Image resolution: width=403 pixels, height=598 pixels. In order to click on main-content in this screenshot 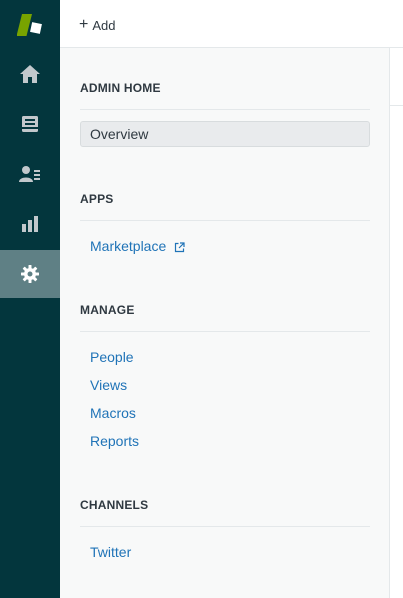, I will do `click(396, 323)`.